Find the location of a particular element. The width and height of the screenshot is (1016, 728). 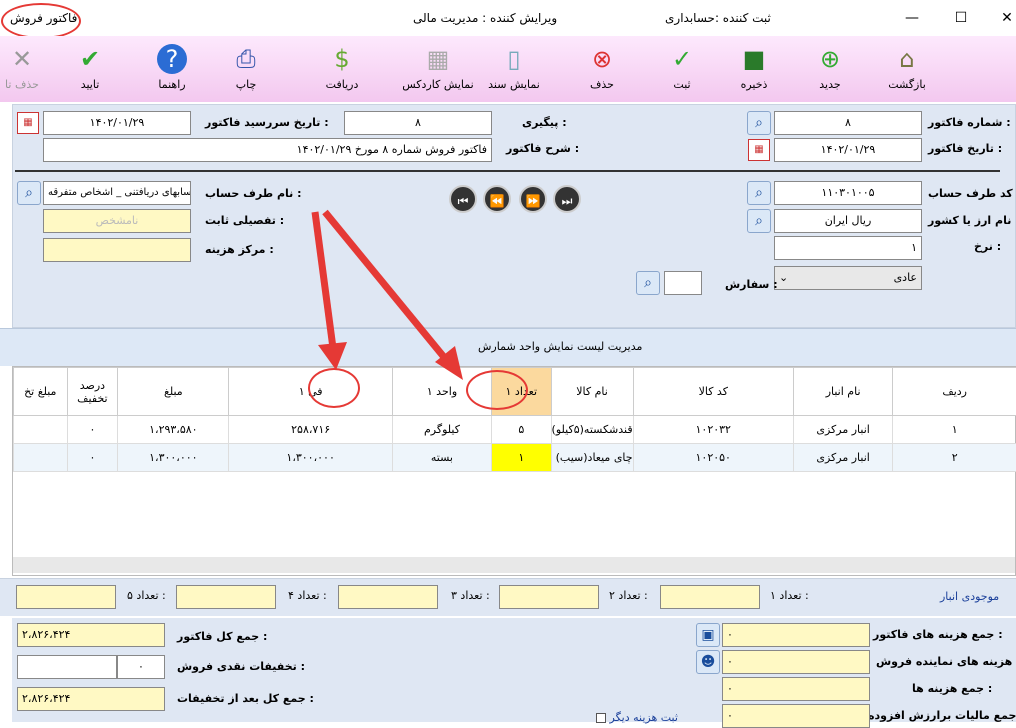

costs-total-field: ۰ is located at coordinates (796, 689).